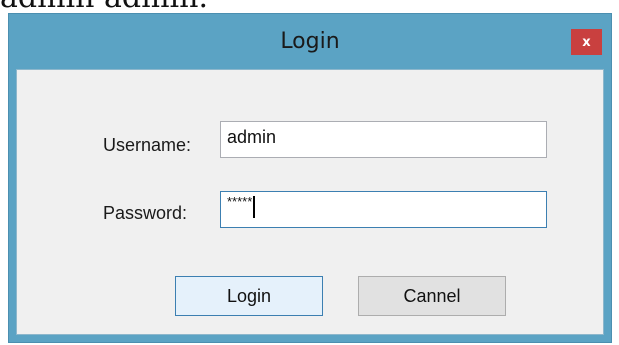  What do you see at coordinates (147, 145) in the screenshot?
I see `username-label: Username:` at bounding box center [147, 145].